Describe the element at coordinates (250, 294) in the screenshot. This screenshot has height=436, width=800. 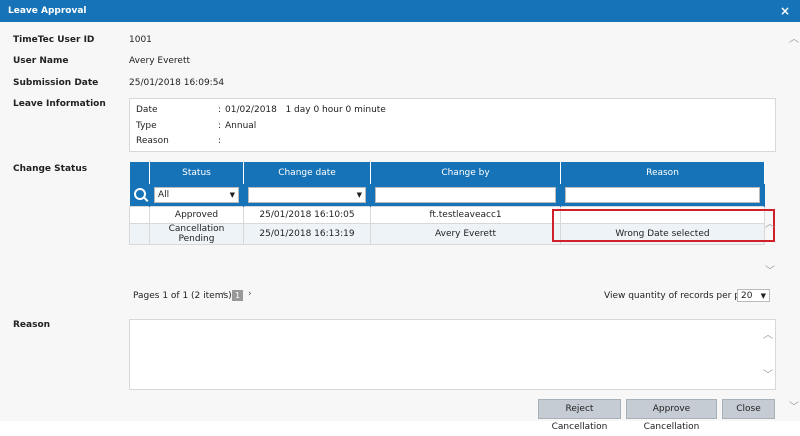
I see `next-page-icon: ›` at that location.